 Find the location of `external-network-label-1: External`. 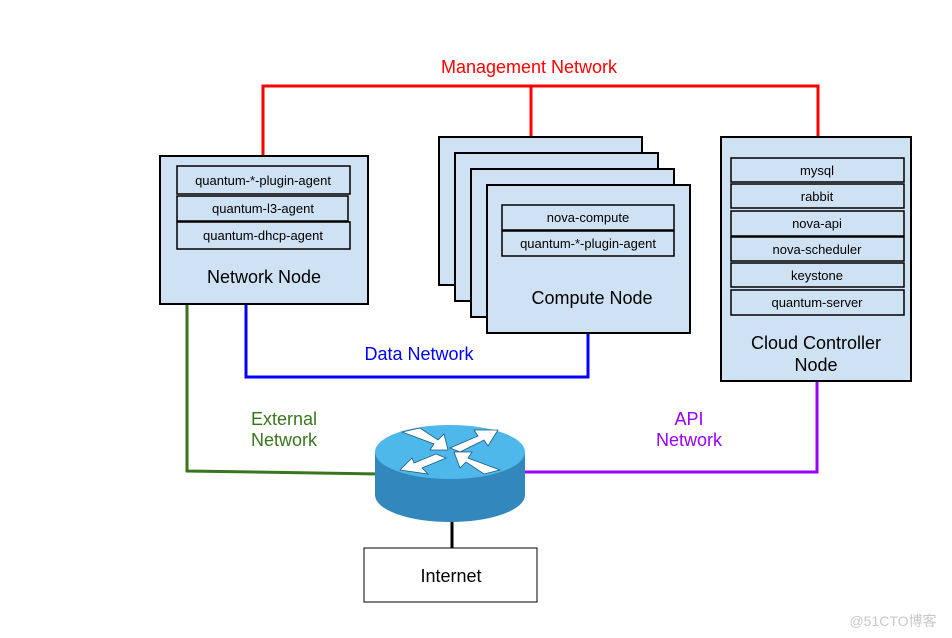

external-network-label-1: External is located at coordinates (284, 419).